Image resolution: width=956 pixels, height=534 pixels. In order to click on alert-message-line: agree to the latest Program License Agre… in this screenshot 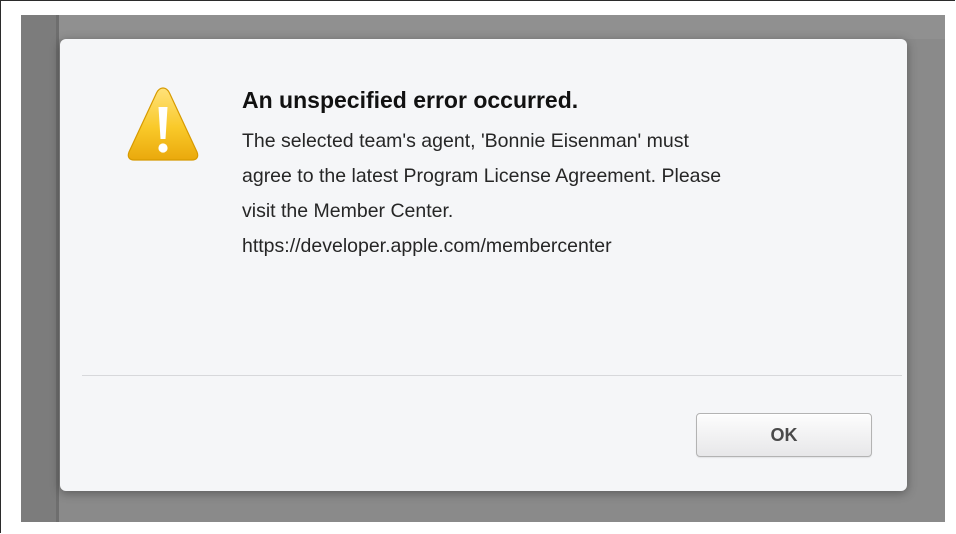, I will do `click(482, 176)`.